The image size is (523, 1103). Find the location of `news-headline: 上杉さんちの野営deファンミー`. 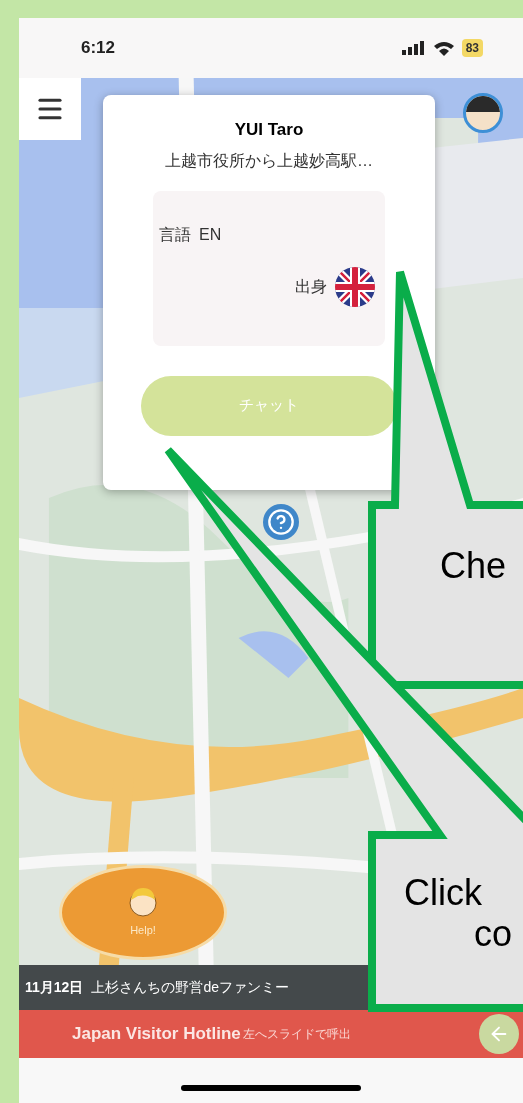

news-headline: 上杉さんちの野営deファンミー is located at coordinates (190, 987).